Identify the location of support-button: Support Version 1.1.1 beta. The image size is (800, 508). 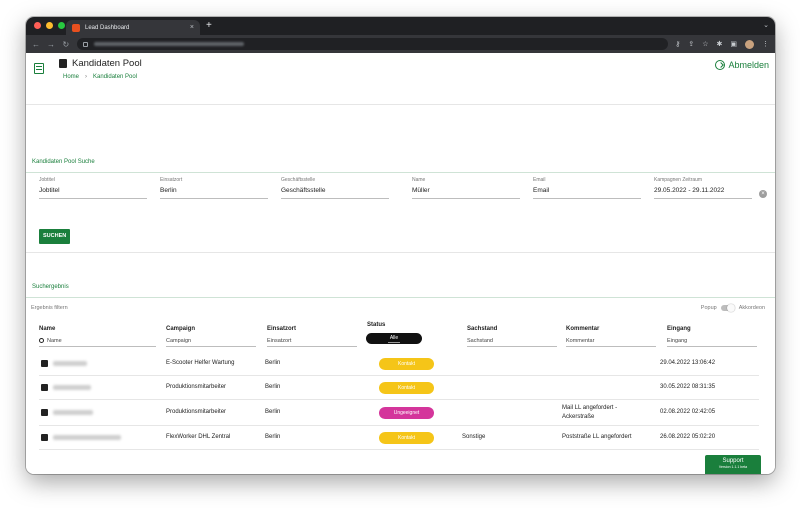
(733, 464).